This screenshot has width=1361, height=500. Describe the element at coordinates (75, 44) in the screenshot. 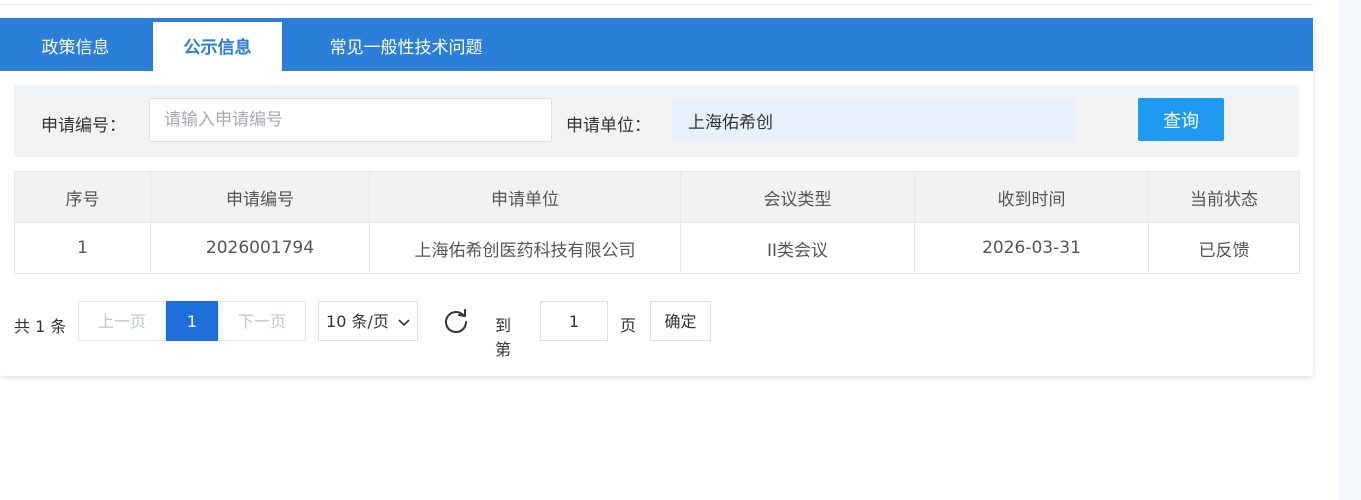

I see `tab-policy-info: 政策信息` at that location.